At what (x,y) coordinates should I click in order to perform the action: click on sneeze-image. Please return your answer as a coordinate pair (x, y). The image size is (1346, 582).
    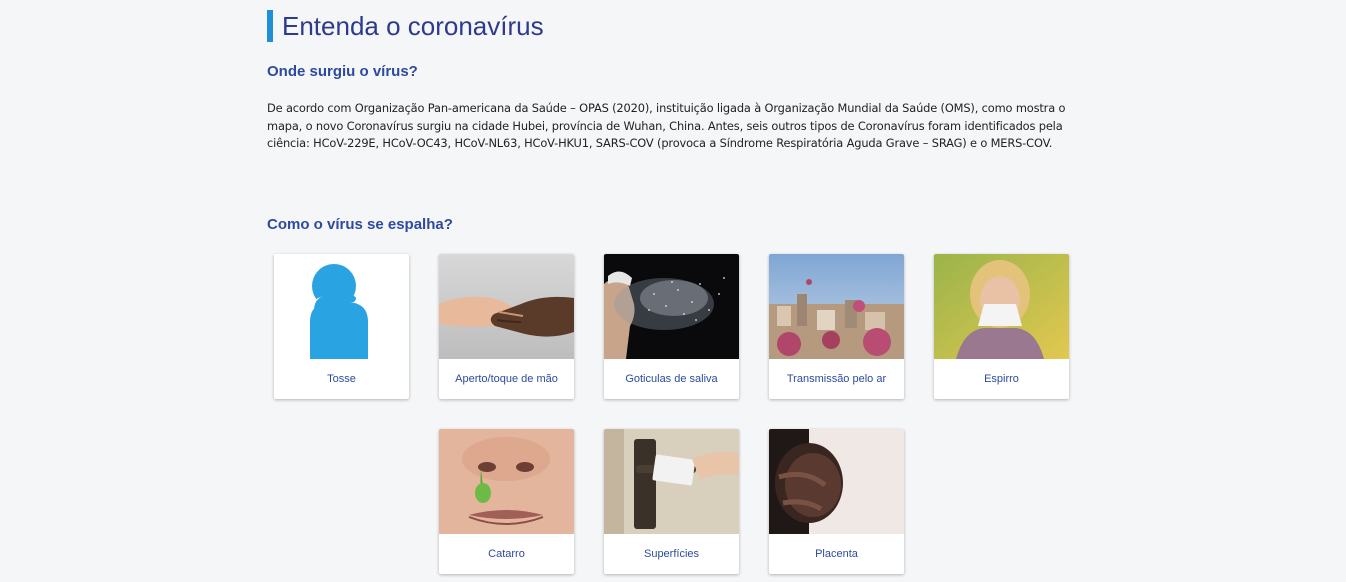
    Looking at the image, I should click on (1001, 306).